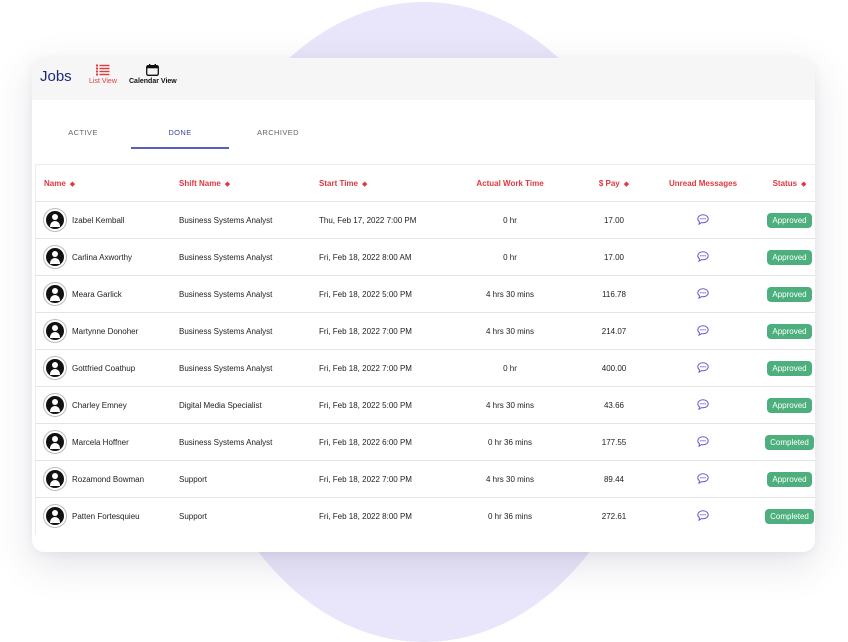 The image size is (848, 642). Describe the element at coordinates (614, 368) in the screenshot. I see `pay-amount: 400.00` at that location.